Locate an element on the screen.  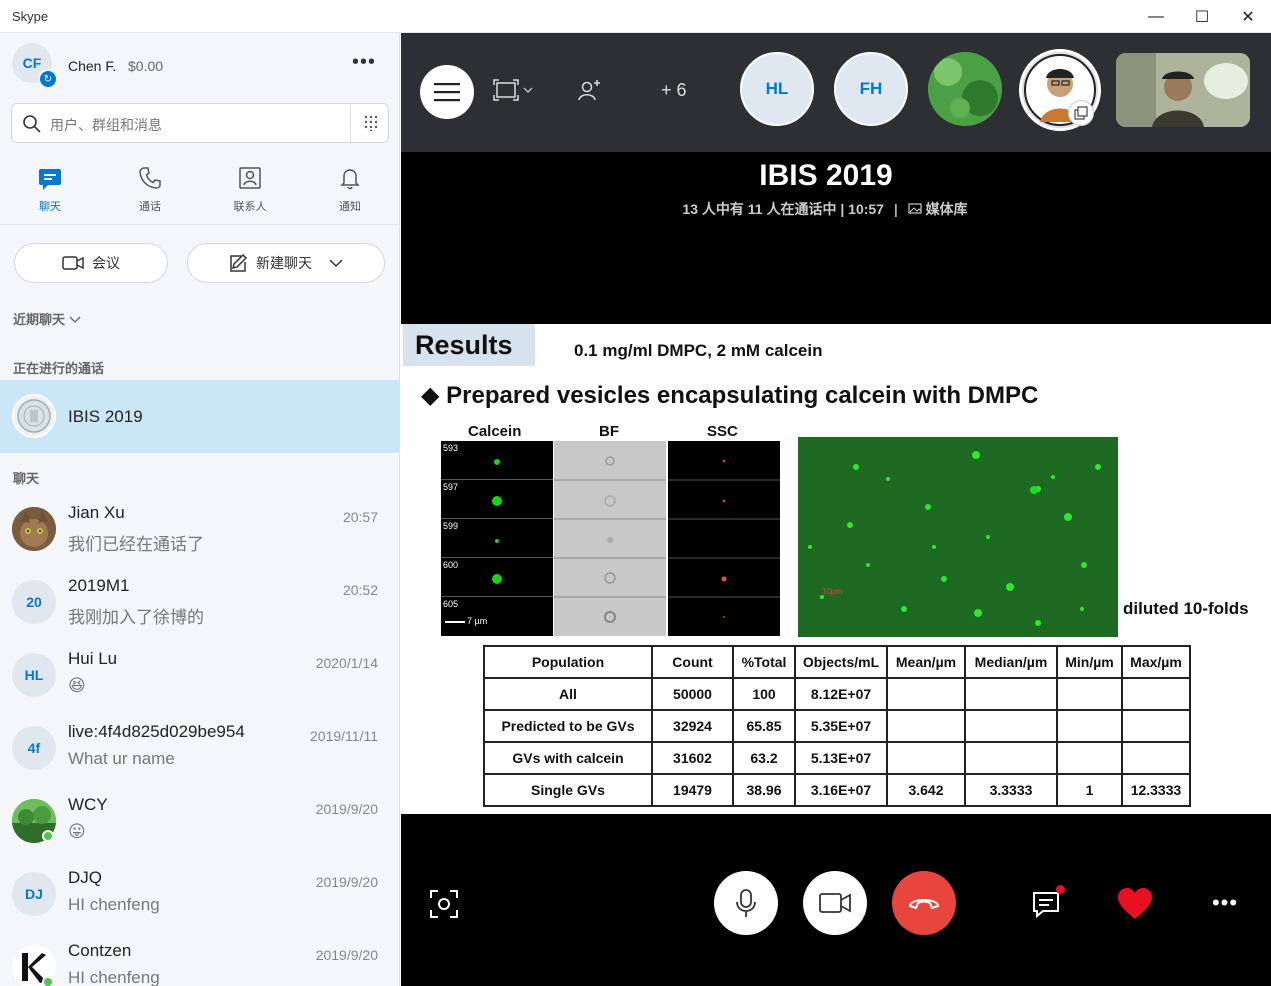
contacts-icon is located at coordinates (250, 178).